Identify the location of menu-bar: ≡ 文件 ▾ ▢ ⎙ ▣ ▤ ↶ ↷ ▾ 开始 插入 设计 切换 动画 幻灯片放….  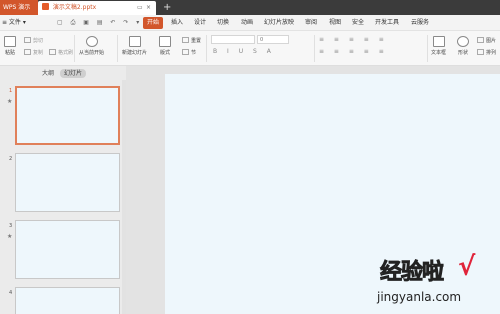
(250, 23).